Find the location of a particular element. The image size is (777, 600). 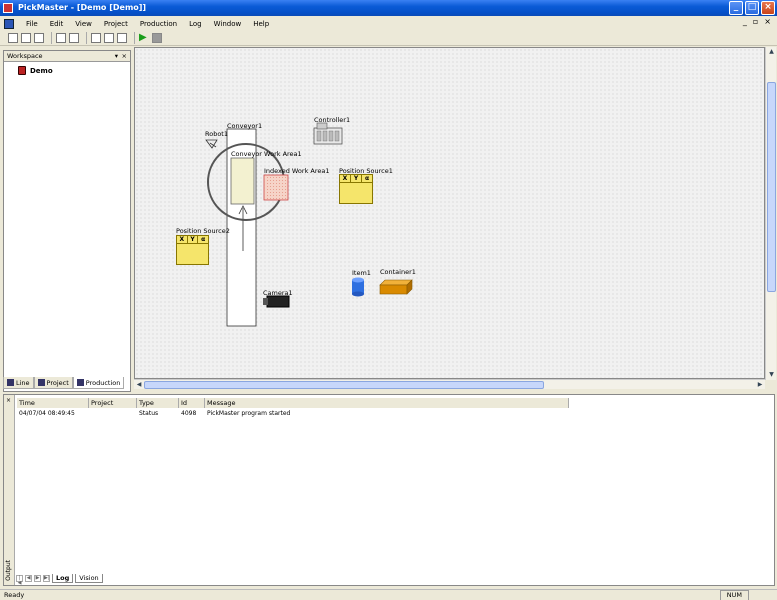

pin-icon: ▾ is located at coordinates (116, 56).